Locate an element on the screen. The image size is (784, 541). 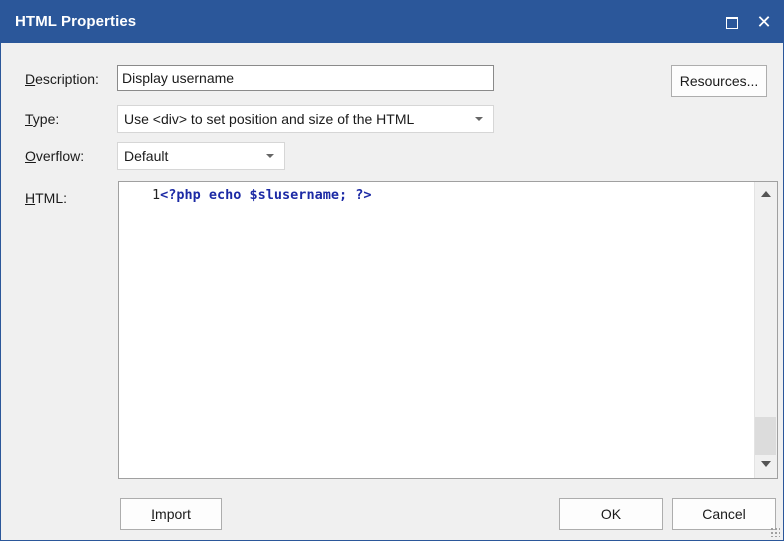
code-line: 1<?php echo $slusername; ?> is located at coordinates (261, 195).